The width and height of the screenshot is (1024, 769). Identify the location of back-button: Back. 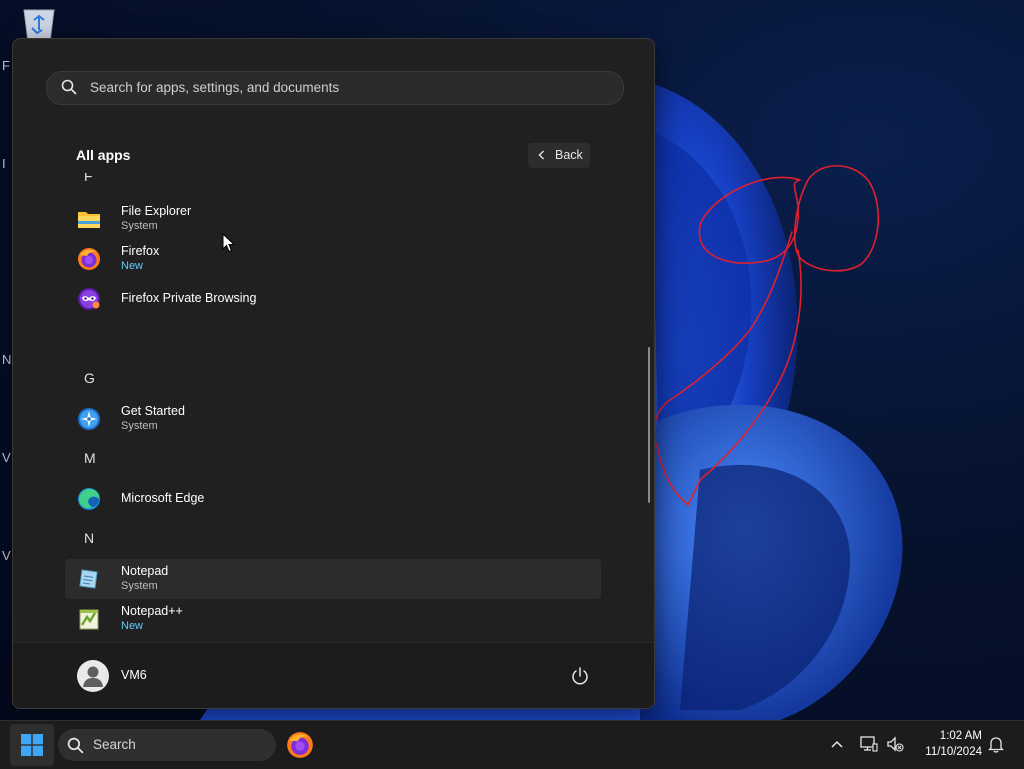
(559, 155).